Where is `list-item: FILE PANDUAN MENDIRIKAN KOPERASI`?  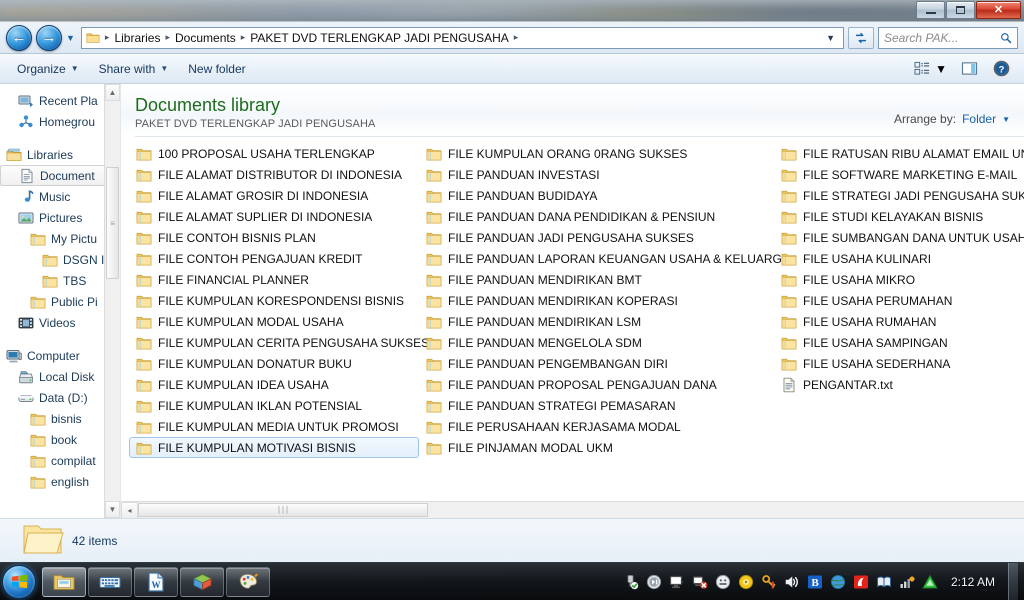 list-item: FILE PANDUAN MENDIRIKAN KOPERASI is located at coordinates (596, 300).